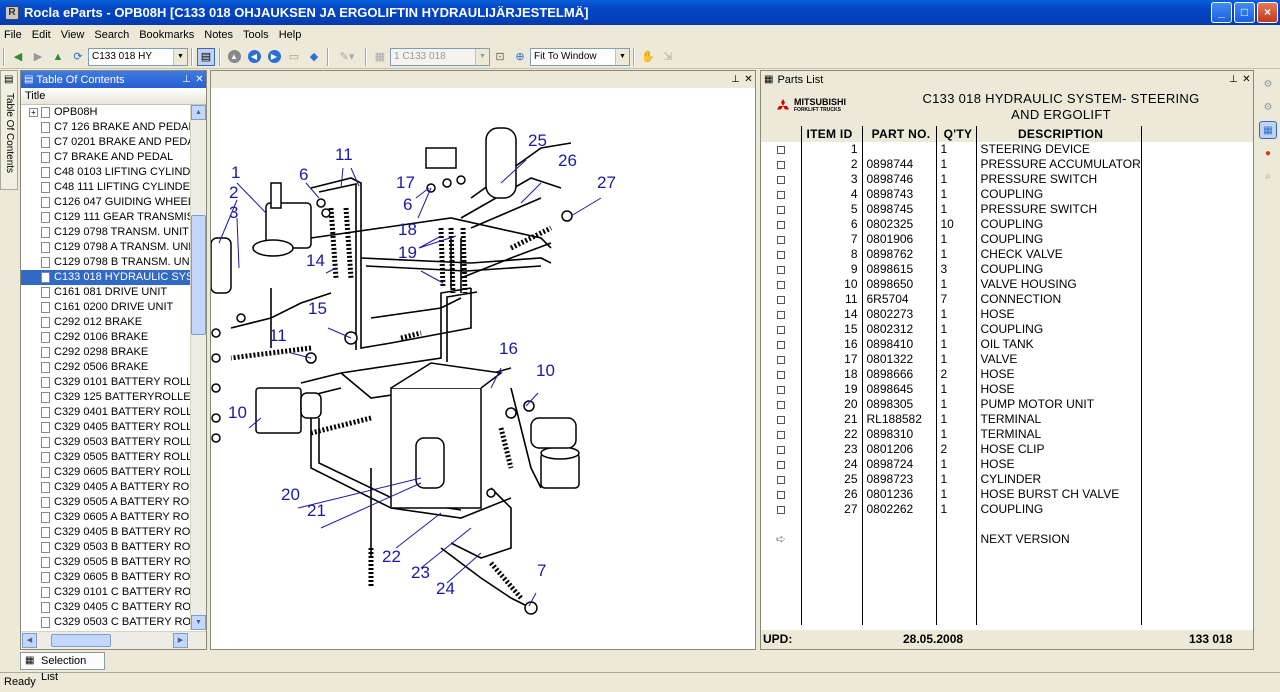 This screenshot has width=1280, height=692. Describe the element at coordinates (781, 539) in the screenshot. I see `arrow-right-icon: ➪` at that location.